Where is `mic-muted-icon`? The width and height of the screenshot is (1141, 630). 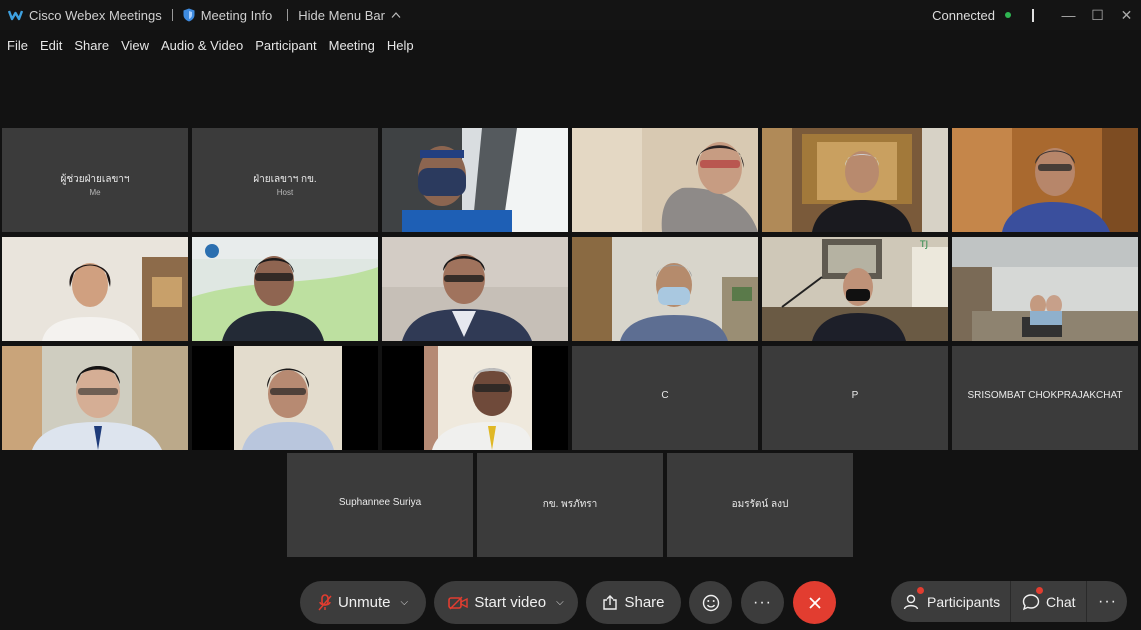 mic-muted-icon is located at coordinates (325, 601).